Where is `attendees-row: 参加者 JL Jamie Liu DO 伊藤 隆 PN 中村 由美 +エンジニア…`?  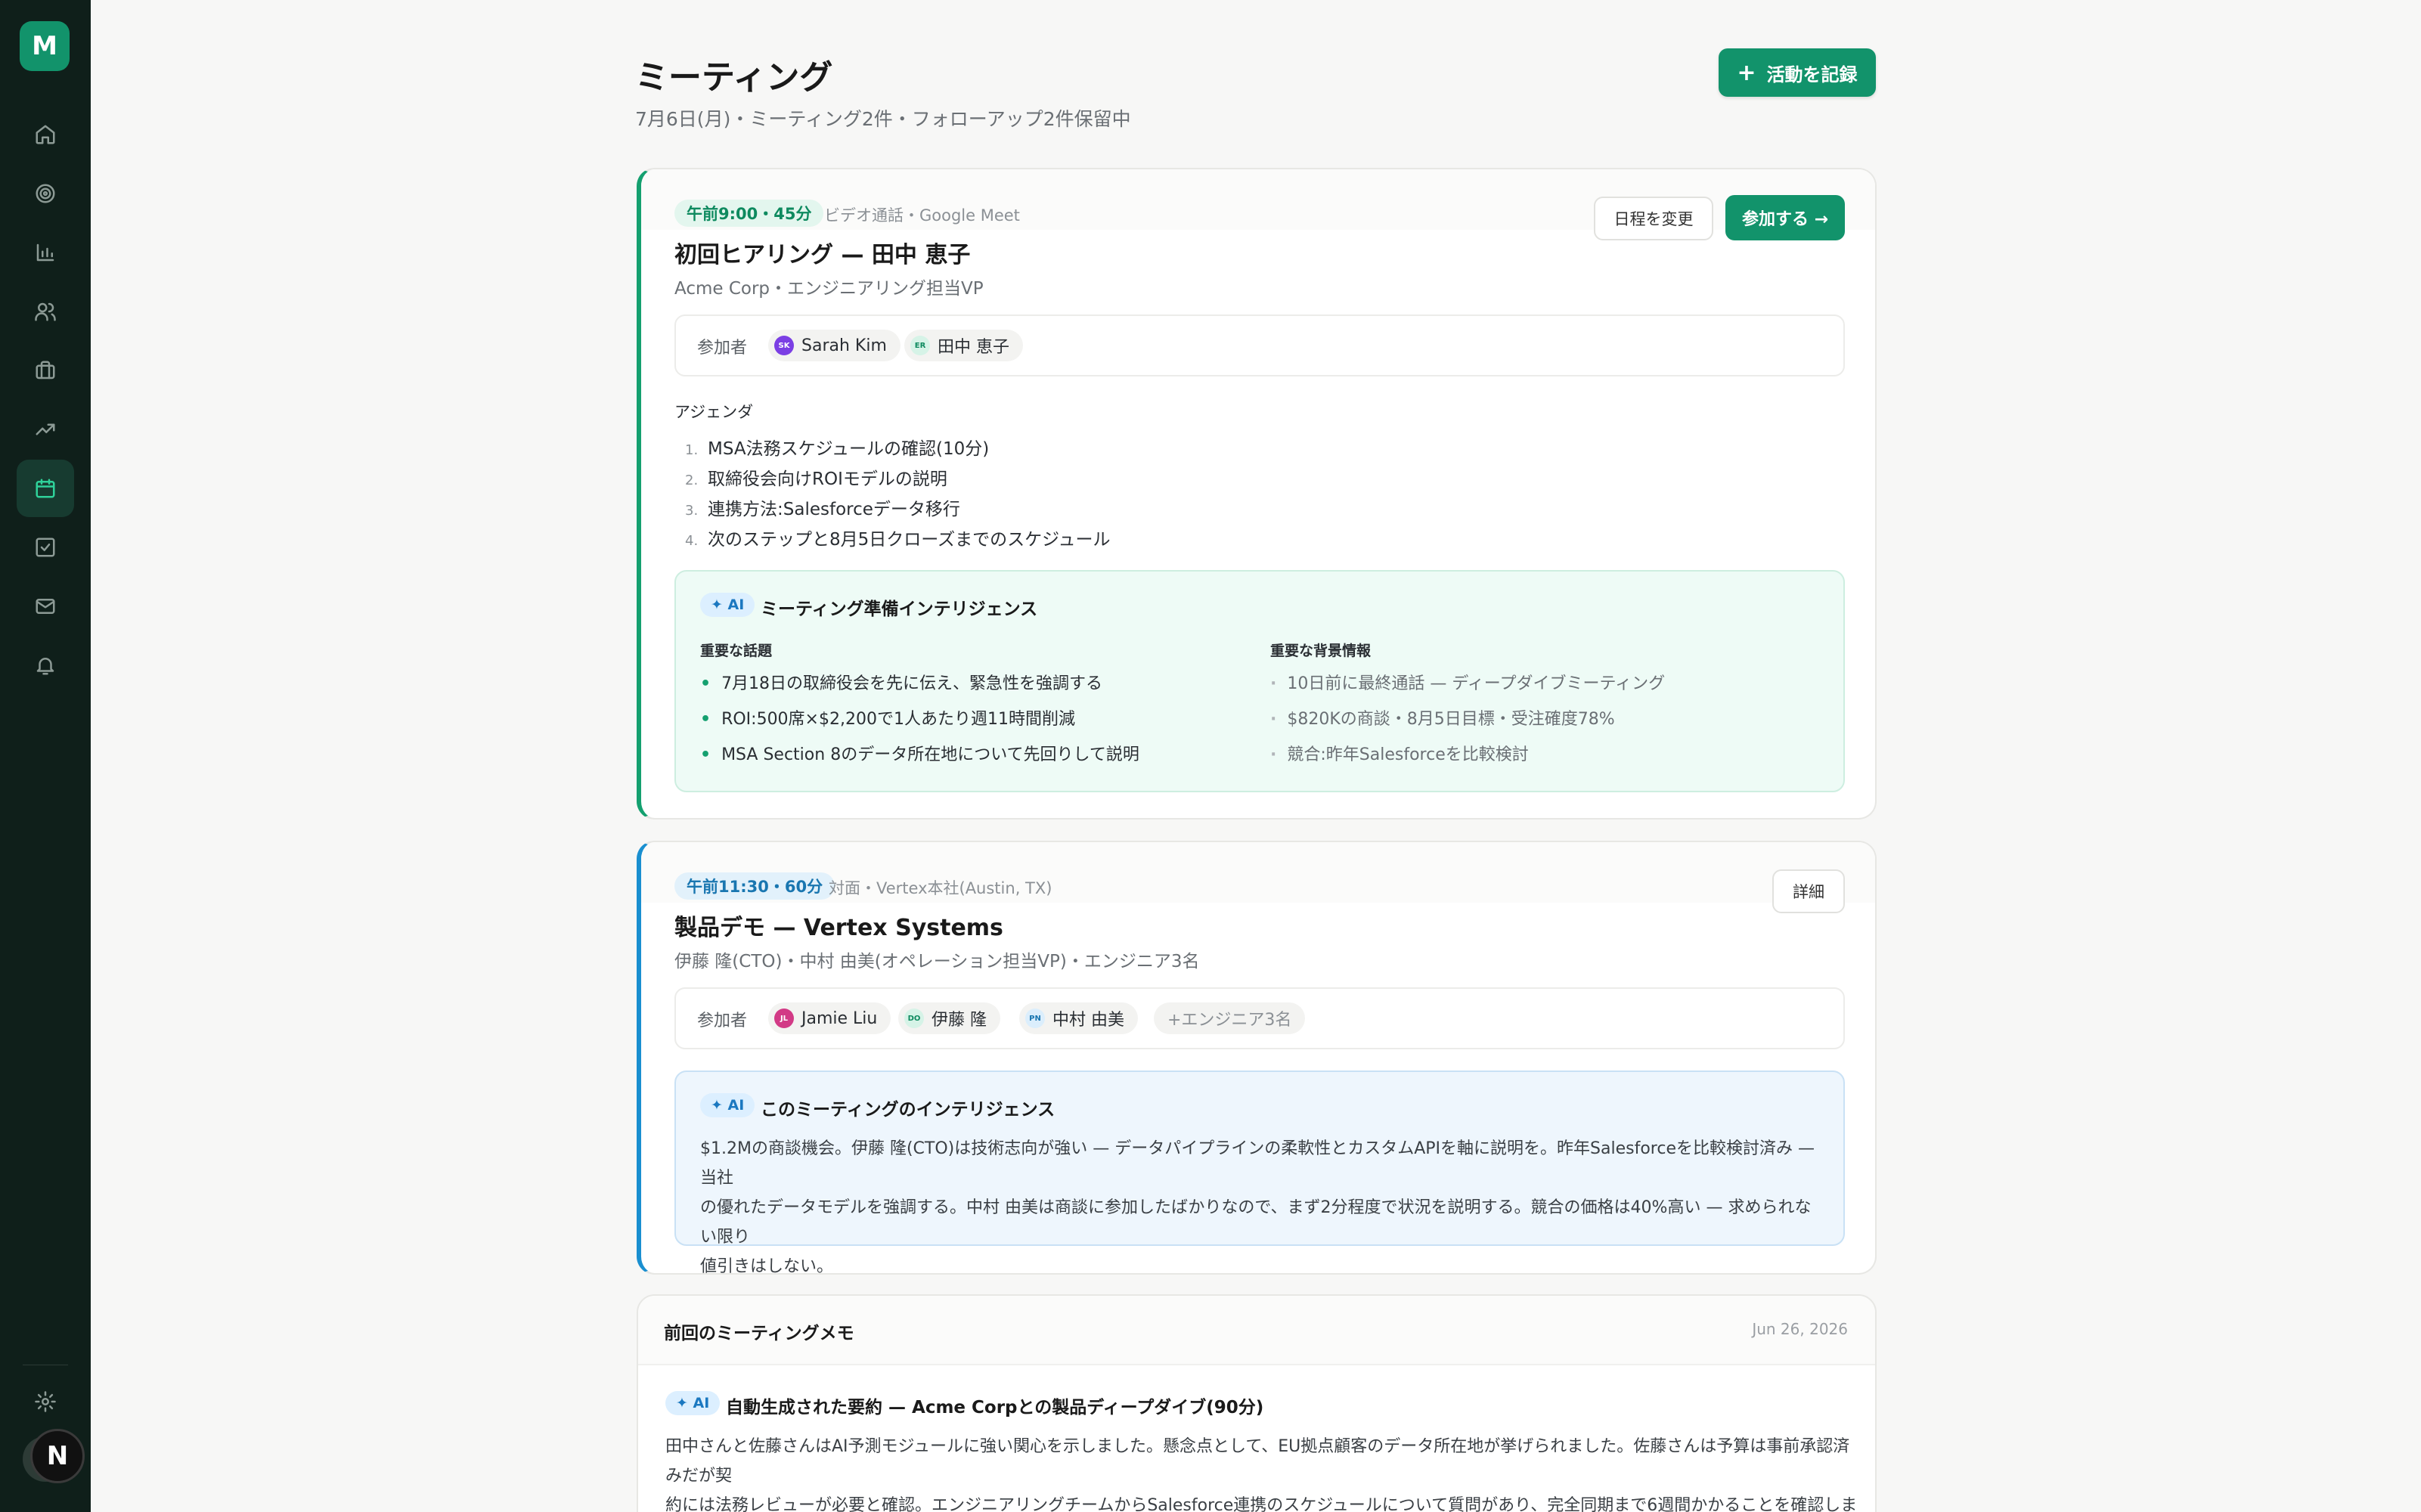
attendees-row: 参加者 JL Jamie Liu DO 伊藤 隆 PN 中村 由美 +エンジニア… is located at coordinates (1259, 1018).